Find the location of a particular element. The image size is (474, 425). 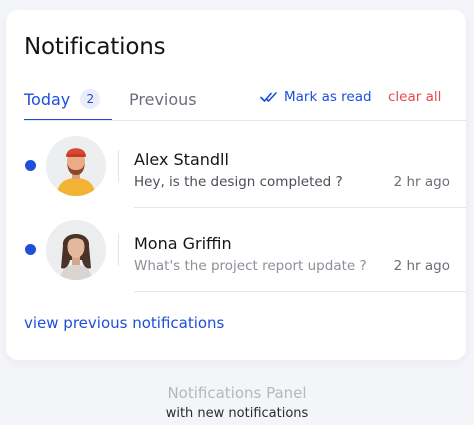

tab-today: Today 2 is located at coordinates (62, 101).